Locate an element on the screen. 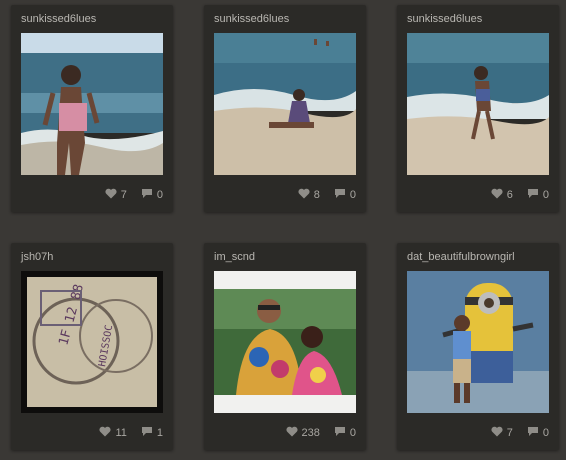 The height and width of the screenshot is (460, 566). photo-thumbnail: 1F 12 88 HOISSOC is located at coordinates (92, 342).